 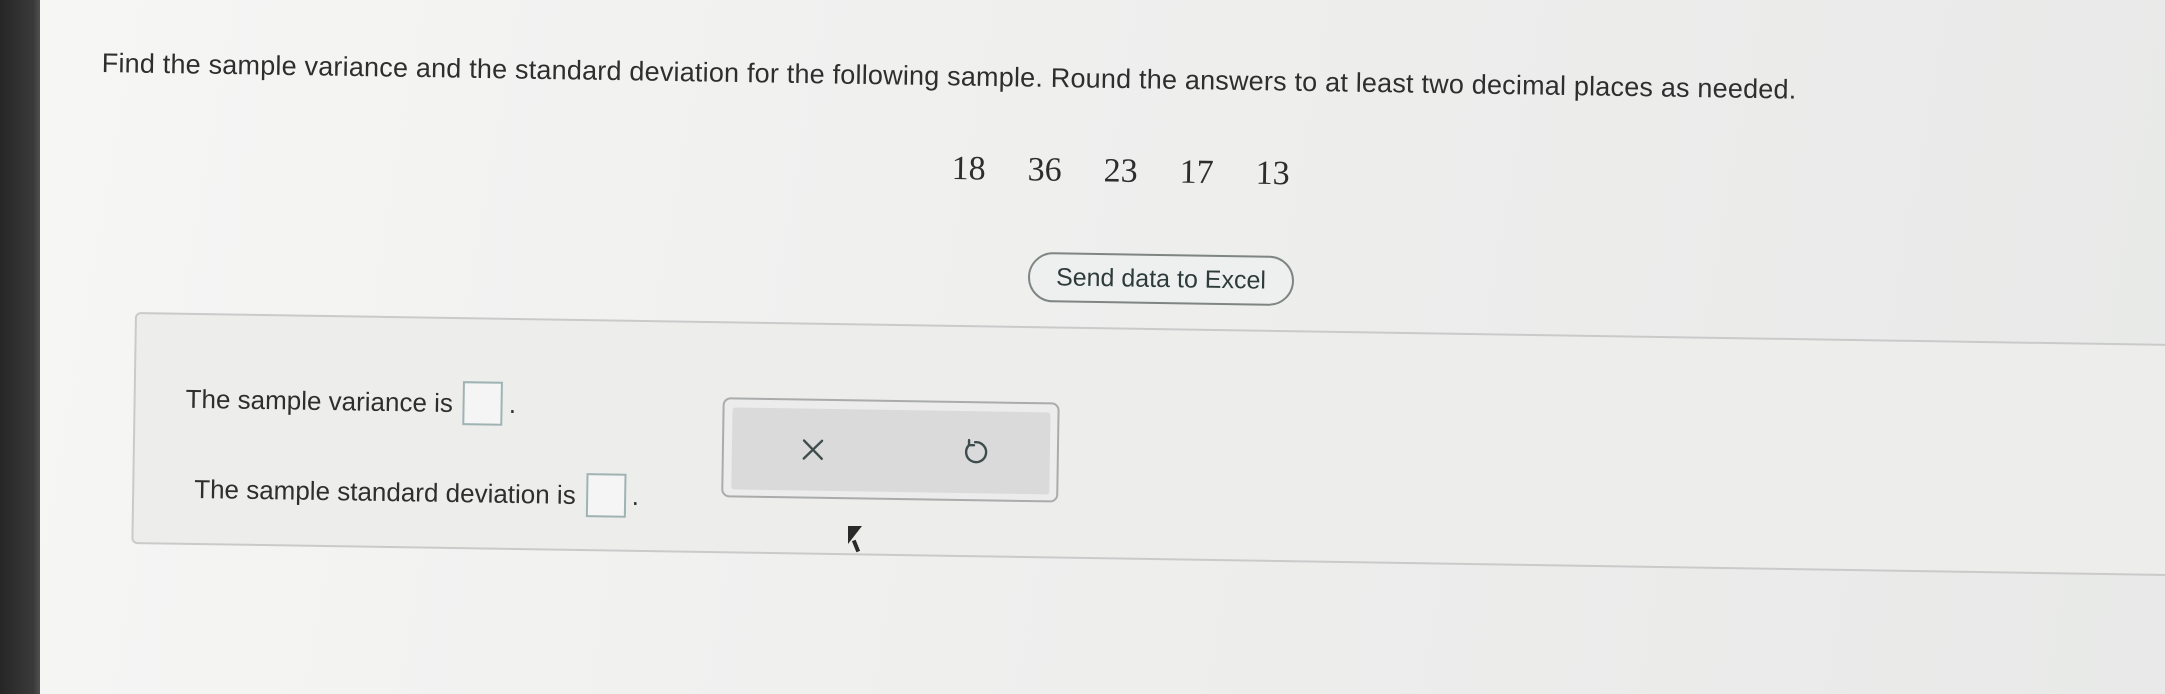 What do you see at coordinates (1272, 173) in the screenshot?
I see `sample-value: 13` at bounding box center [1272, 173].